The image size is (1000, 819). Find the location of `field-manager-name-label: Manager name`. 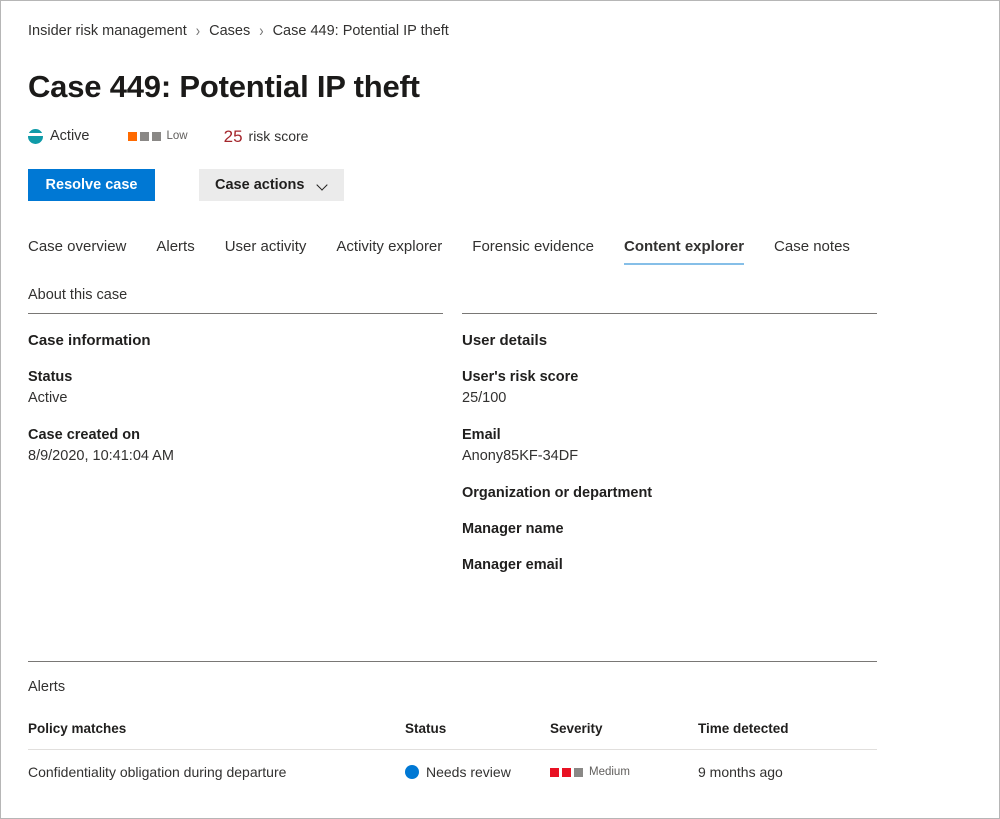

field-manager-name-label: Manager name is located at coordinates (513, 529).